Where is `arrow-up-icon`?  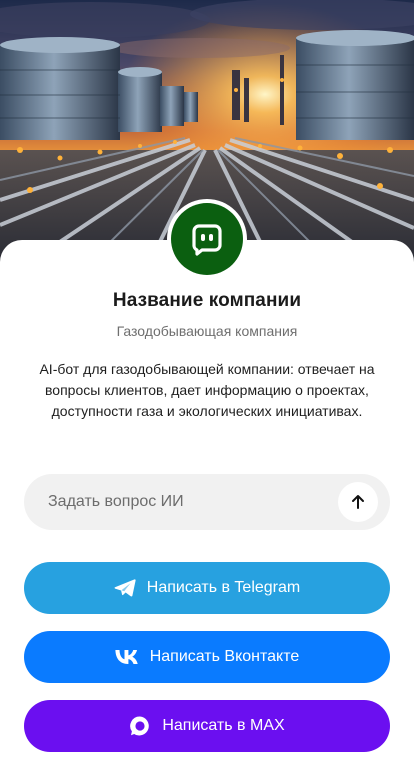
arrow-up-icon is located at coordinates (358, 502).